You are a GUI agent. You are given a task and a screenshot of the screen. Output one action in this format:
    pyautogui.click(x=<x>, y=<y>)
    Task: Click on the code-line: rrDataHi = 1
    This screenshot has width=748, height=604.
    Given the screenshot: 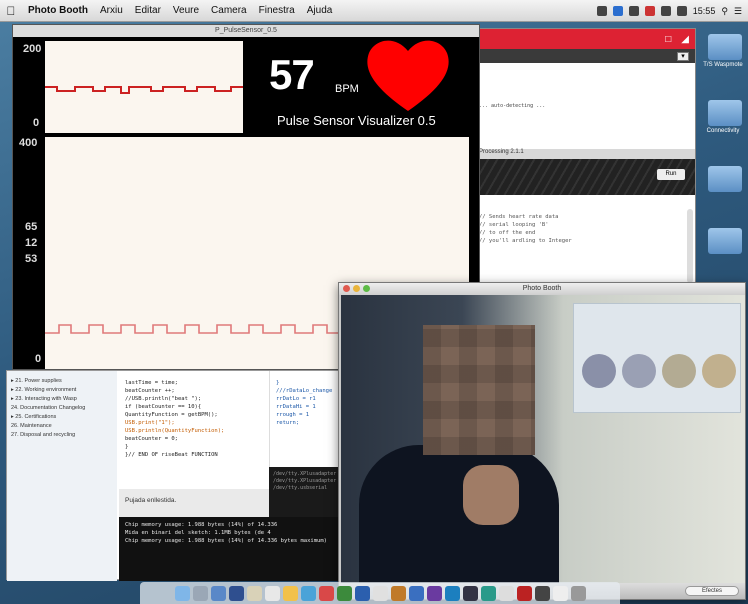 What is the action you would take?
    pyautogui.click(x=296, y=407)
    